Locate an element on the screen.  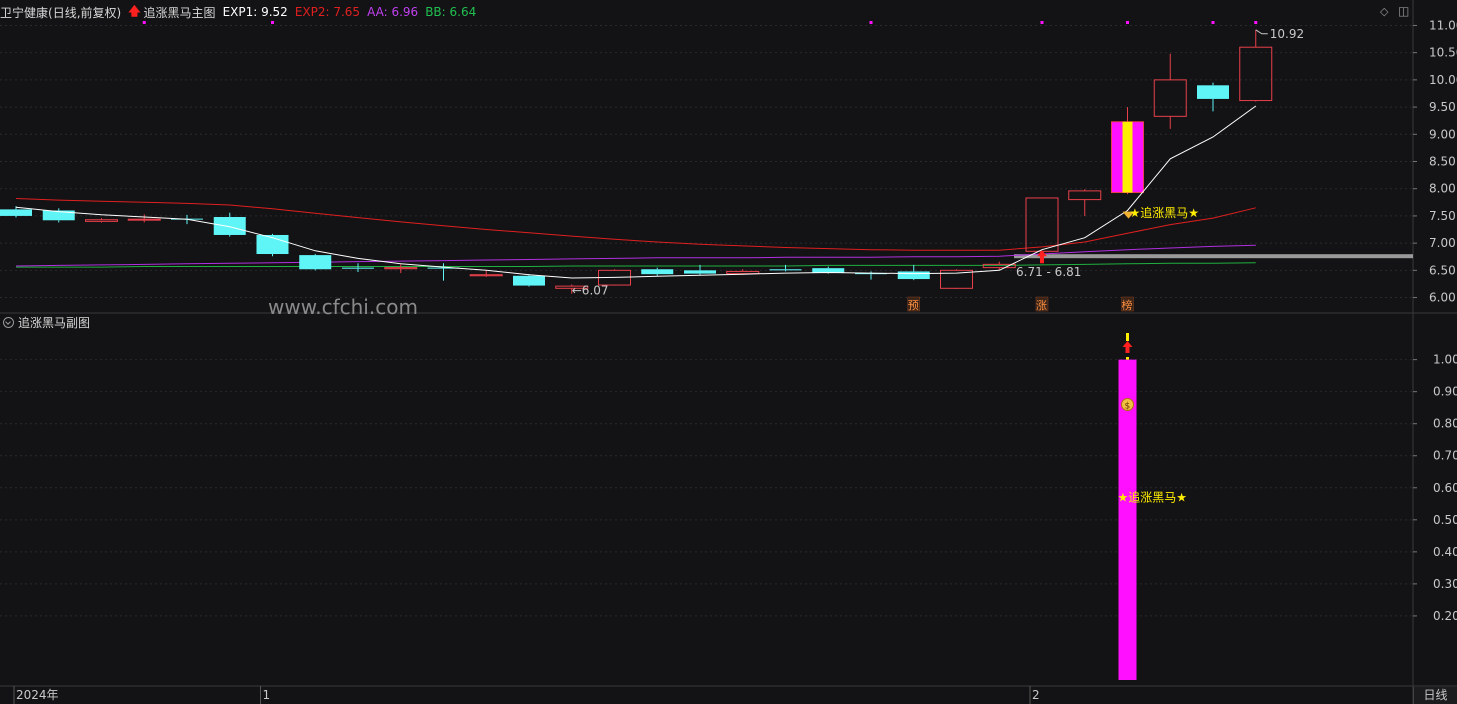
marker-label: 涨 is located at coordinates (1041, 305).